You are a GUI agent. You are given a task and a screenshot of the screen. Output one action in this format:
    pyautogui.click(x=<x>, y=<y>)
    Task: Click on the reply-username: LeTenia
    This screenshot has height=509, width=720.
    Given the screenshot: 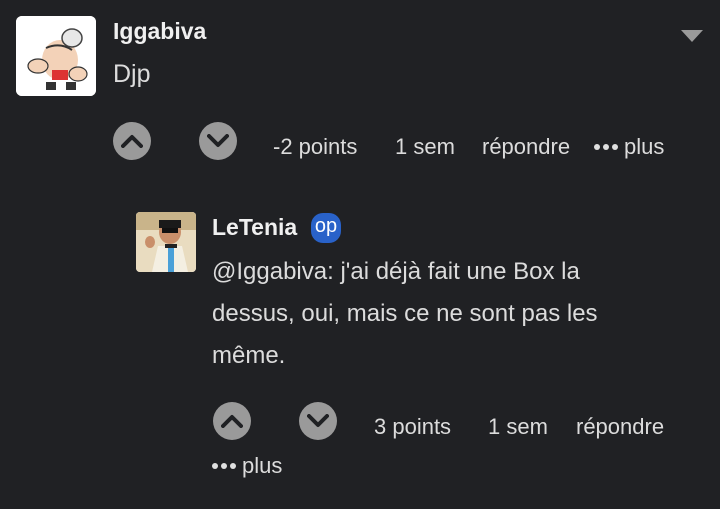 What is the action you would take?
    pyautogui.click(x=254, y=227)
    